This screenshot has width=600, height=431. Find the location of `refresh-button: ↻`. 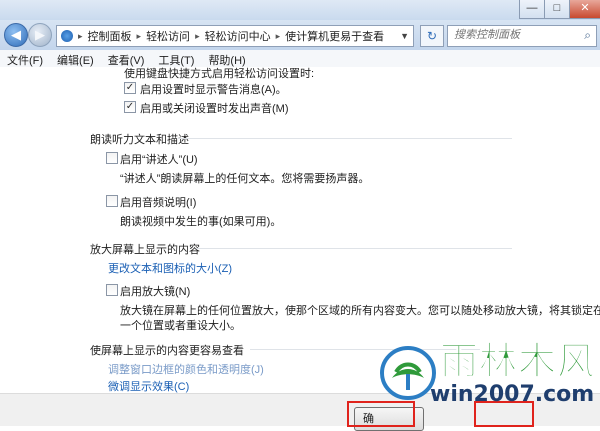

refresh-button: ↻ is located at coordinates (432, 36).